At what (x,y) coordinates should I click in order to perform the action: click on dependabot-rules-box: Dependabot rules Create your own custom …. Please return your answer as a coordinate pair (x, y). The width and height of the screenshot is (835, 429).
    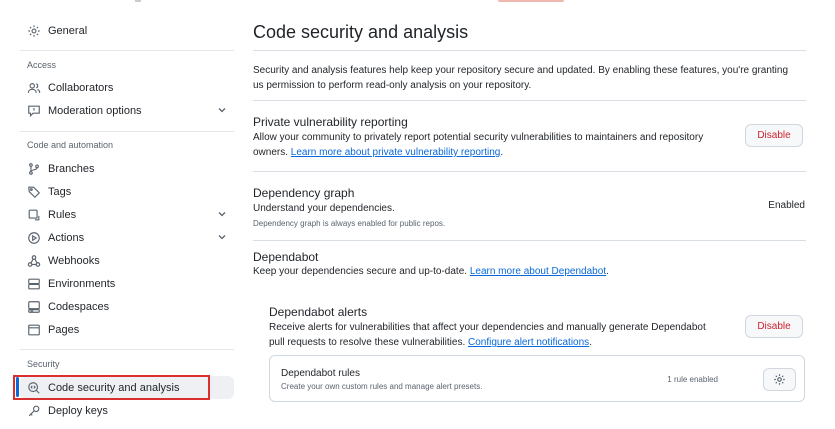
    Looking at the image, I should click on (537, 378).